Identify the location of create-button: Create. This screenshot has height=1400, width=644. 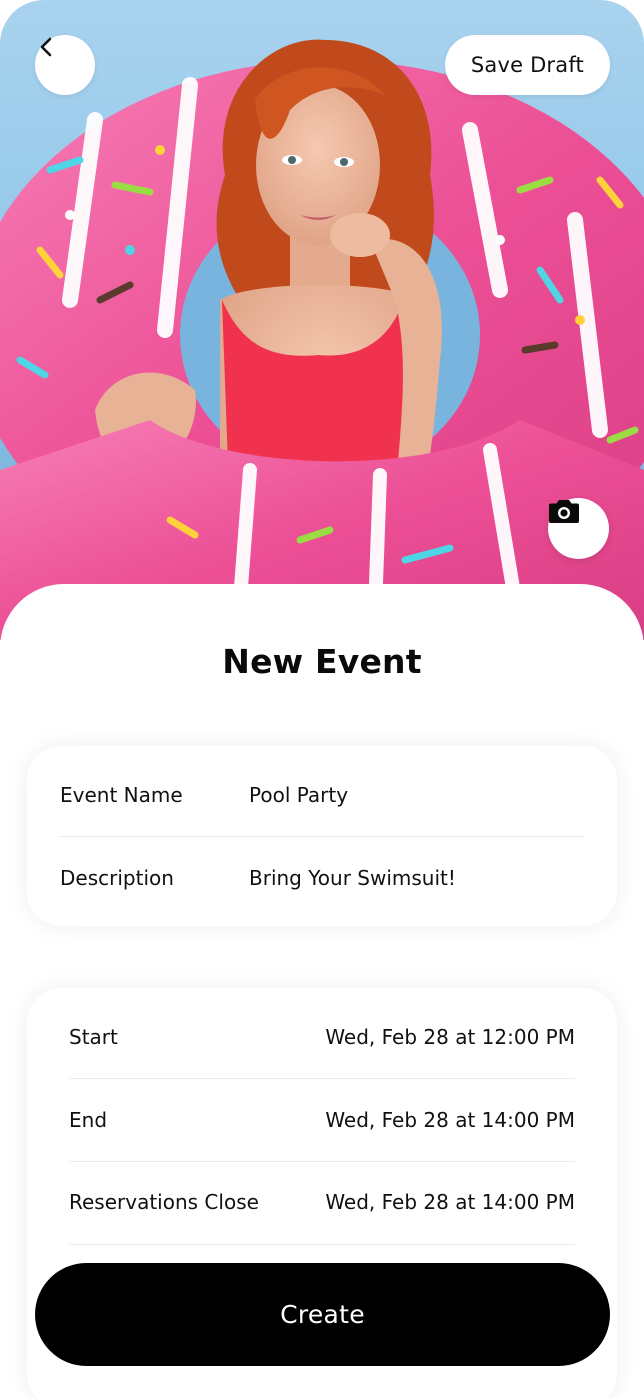
(322, 1314).